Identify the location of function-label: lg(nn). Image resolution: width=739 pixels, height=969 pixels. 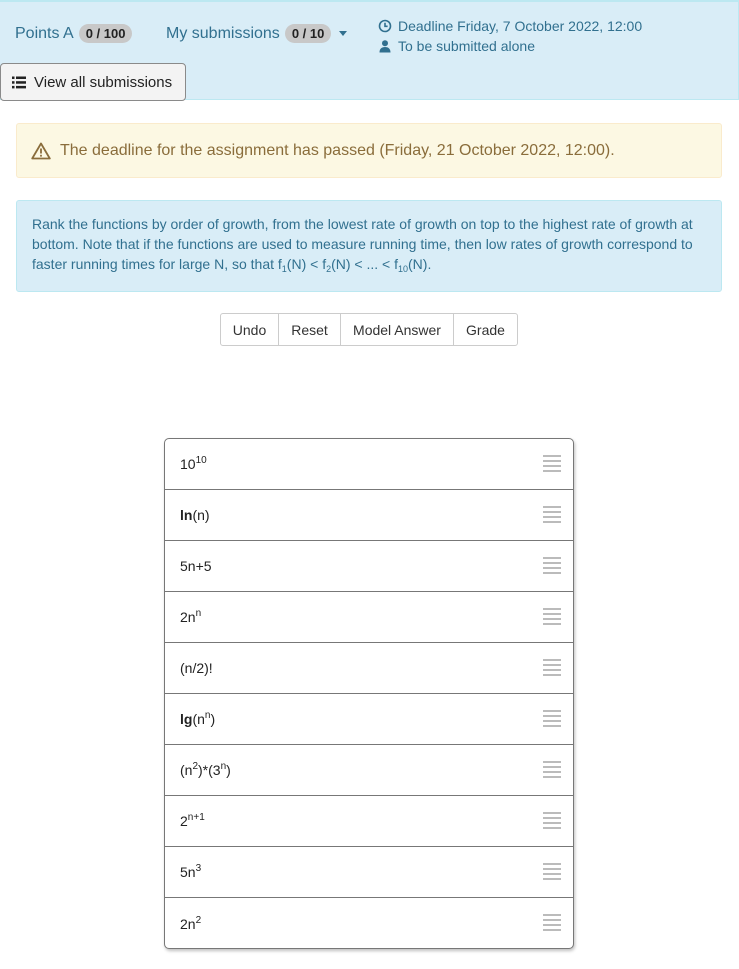
(198, 719).